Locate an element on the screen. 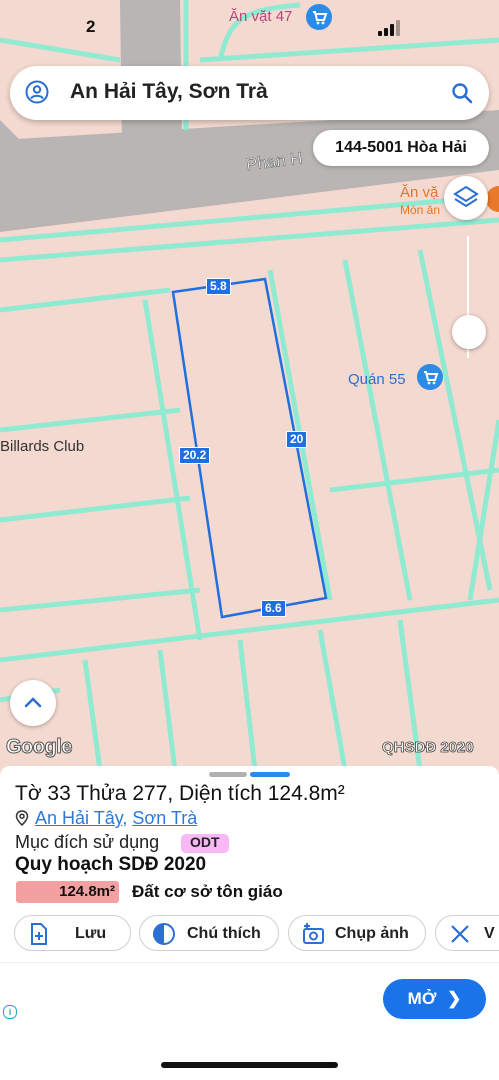 This screenshot has height=1080, width=499. purpose-label: Mục đích sử dụng is located at coordinates (87, 842).